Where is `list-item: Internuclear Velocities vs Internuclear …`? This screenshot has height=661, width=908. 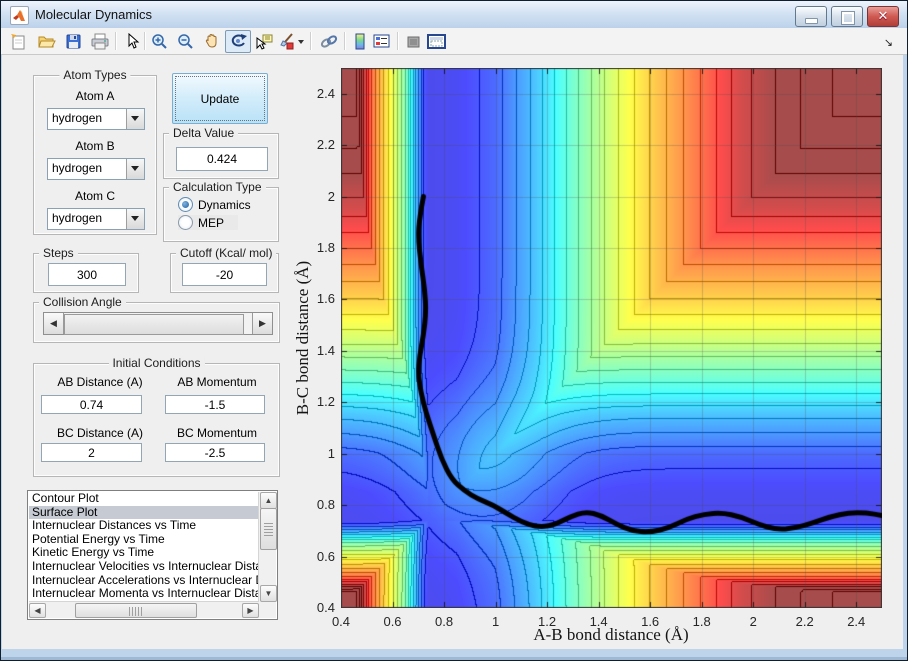 list-item: Internuclear Velocities vs Internuclear … is located at coordinates (144, 567).